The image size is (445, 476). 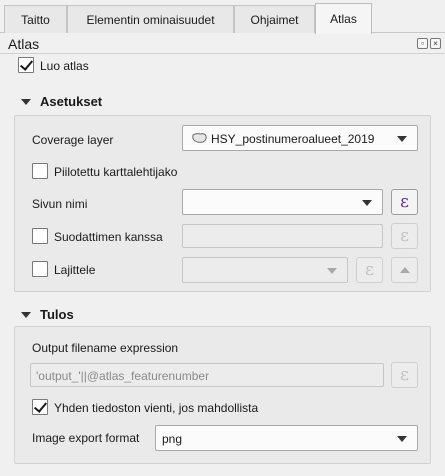 What do you see at coordinates (57, 314) in the screenshot?
I see `output-group-title: Tulos` at bounding box center [57, 314].